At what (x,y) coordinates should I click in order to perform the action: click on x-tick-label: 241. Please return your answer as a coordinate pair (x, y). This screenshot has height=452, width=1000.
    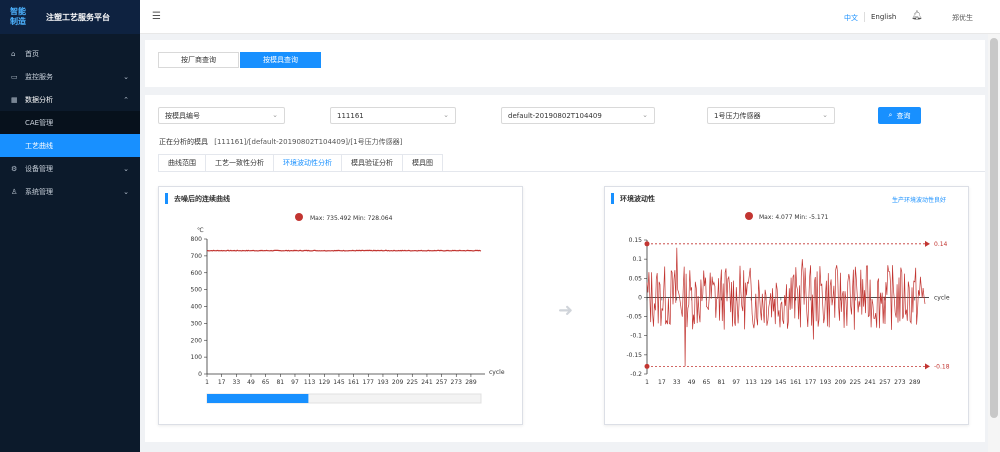
    Looking at the image, I should click on (870, 382).